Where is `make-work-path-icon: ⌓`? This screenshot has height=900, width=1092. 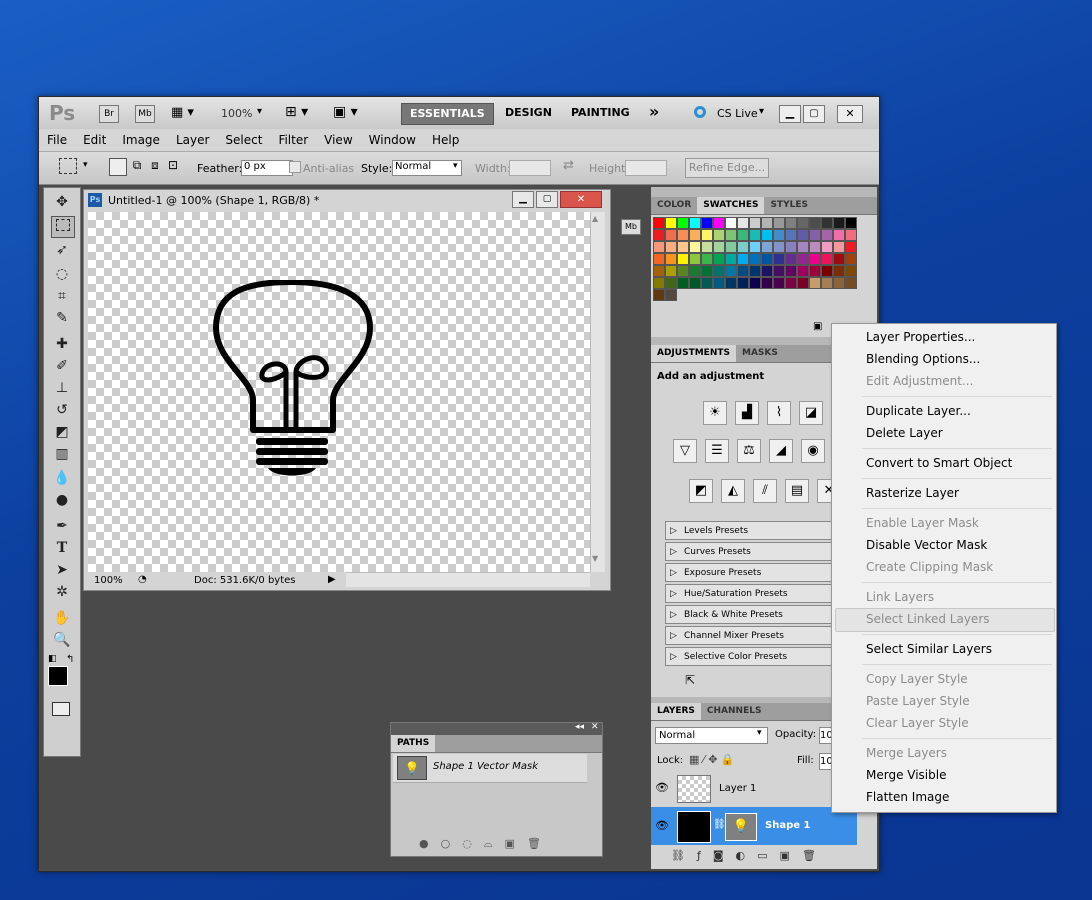 make-work-path-icon: ⌓ is located at coordinates (494, 843).